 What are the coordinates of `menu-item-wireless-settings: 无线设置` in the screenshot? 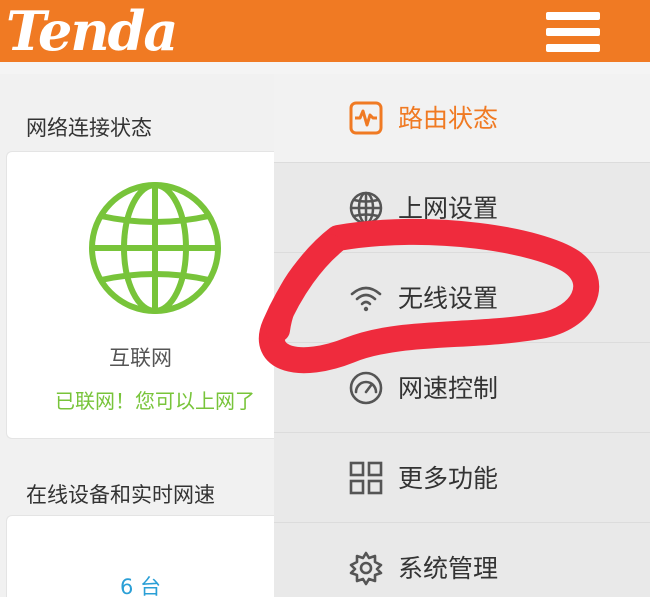 It's located at (462, 298).